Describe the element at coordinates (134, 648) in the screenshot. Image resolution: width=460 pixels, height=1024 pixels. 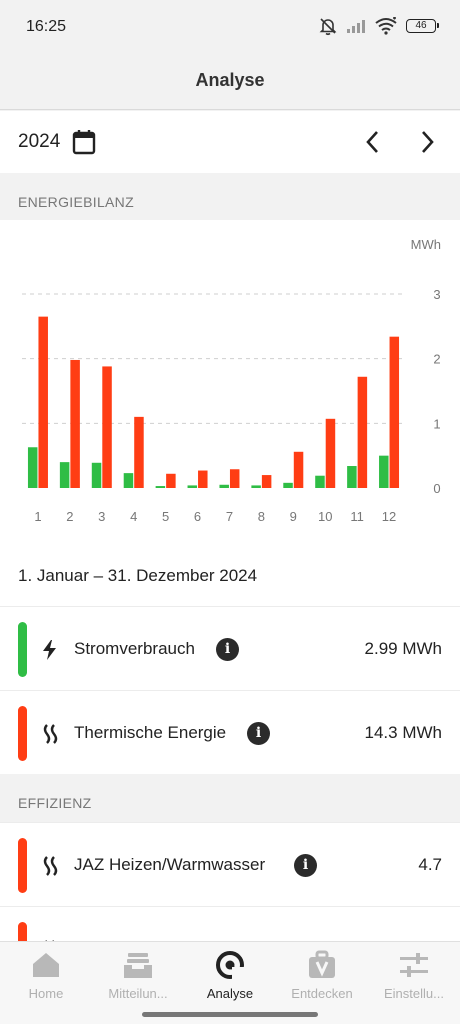
I see `row-label: Stromverbrauch` at that location.